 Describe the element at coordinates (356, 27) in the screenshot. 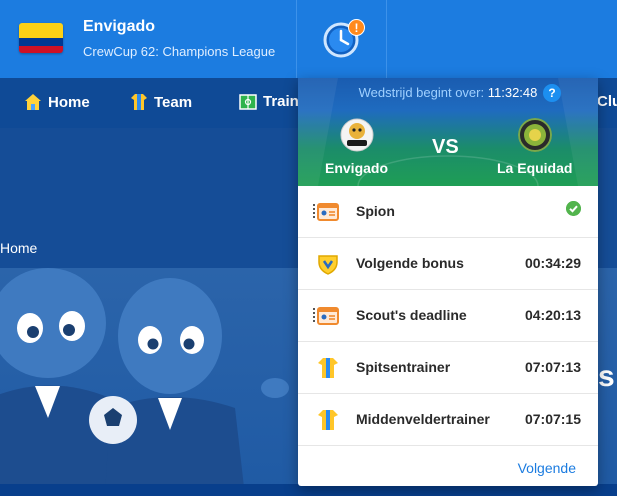

I see `notification-badge: !` at that location.